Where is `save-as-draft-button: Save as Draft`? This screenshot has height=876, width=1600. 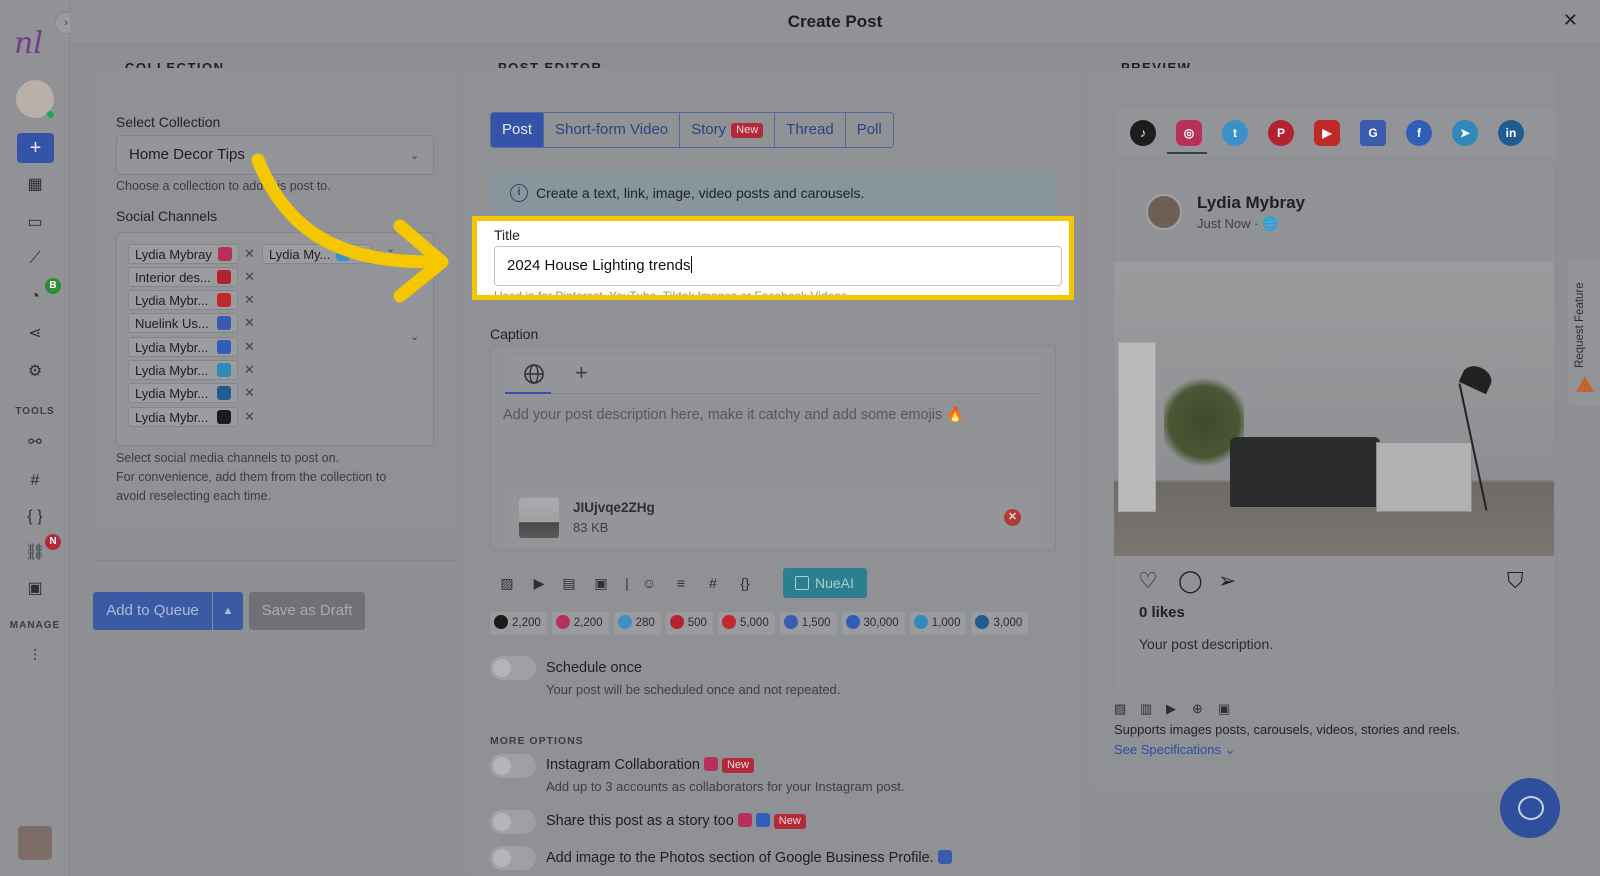 save-as-draft-button: Save as Draft is located at coordinates (307, 611).